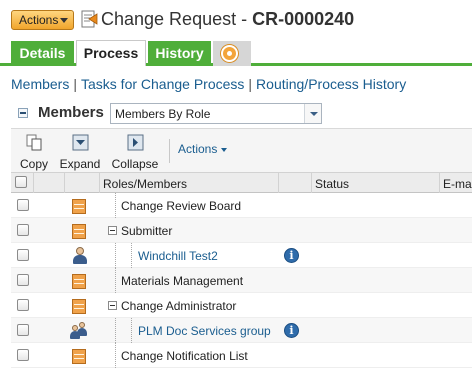 This screenshot has height=379, width=472. I want to click on table-row: Change Review Board, so click(241, 205).